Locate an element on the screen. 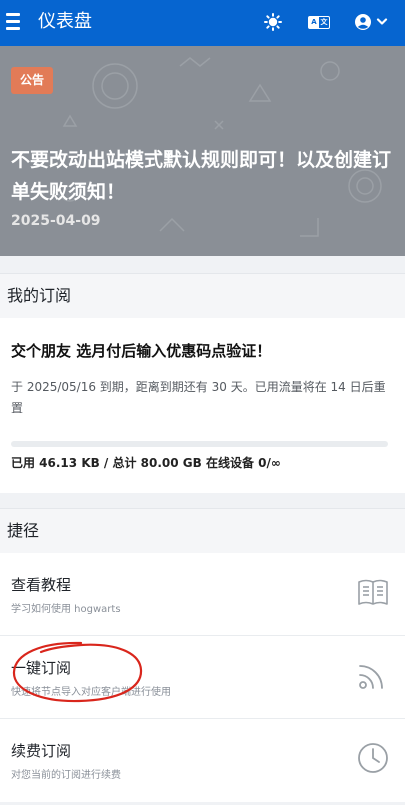  book-icon is located at coordinates (373, 592).